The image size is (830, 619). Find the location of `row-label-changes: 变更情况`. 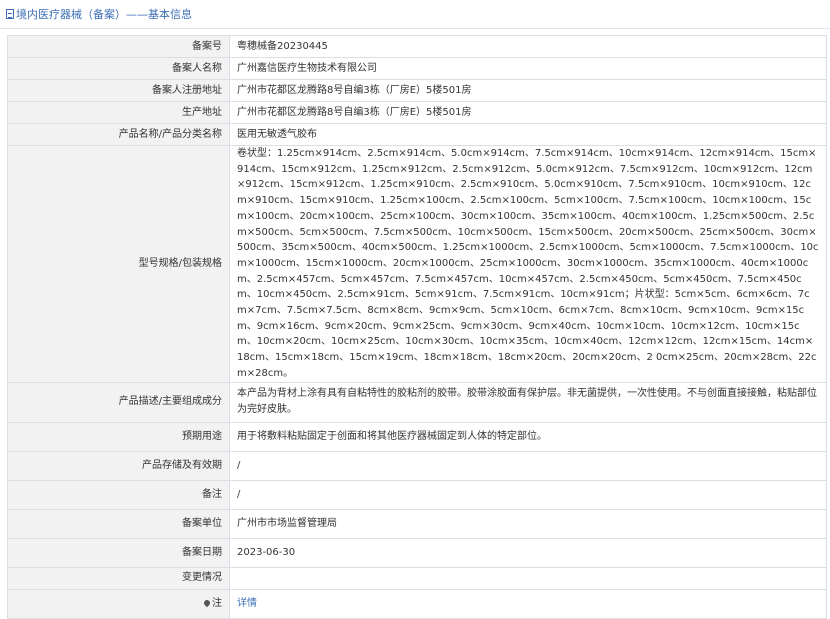

row-label-changes: 变更情况 is located at coordinates (118, 578).